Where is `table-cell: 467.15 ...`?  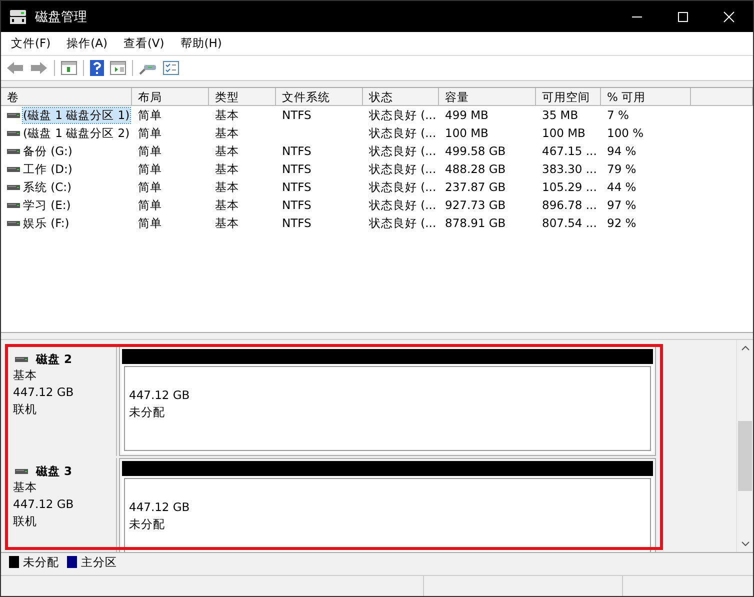
table-cell: 467.15 ... is located at coordinates (569, 151).